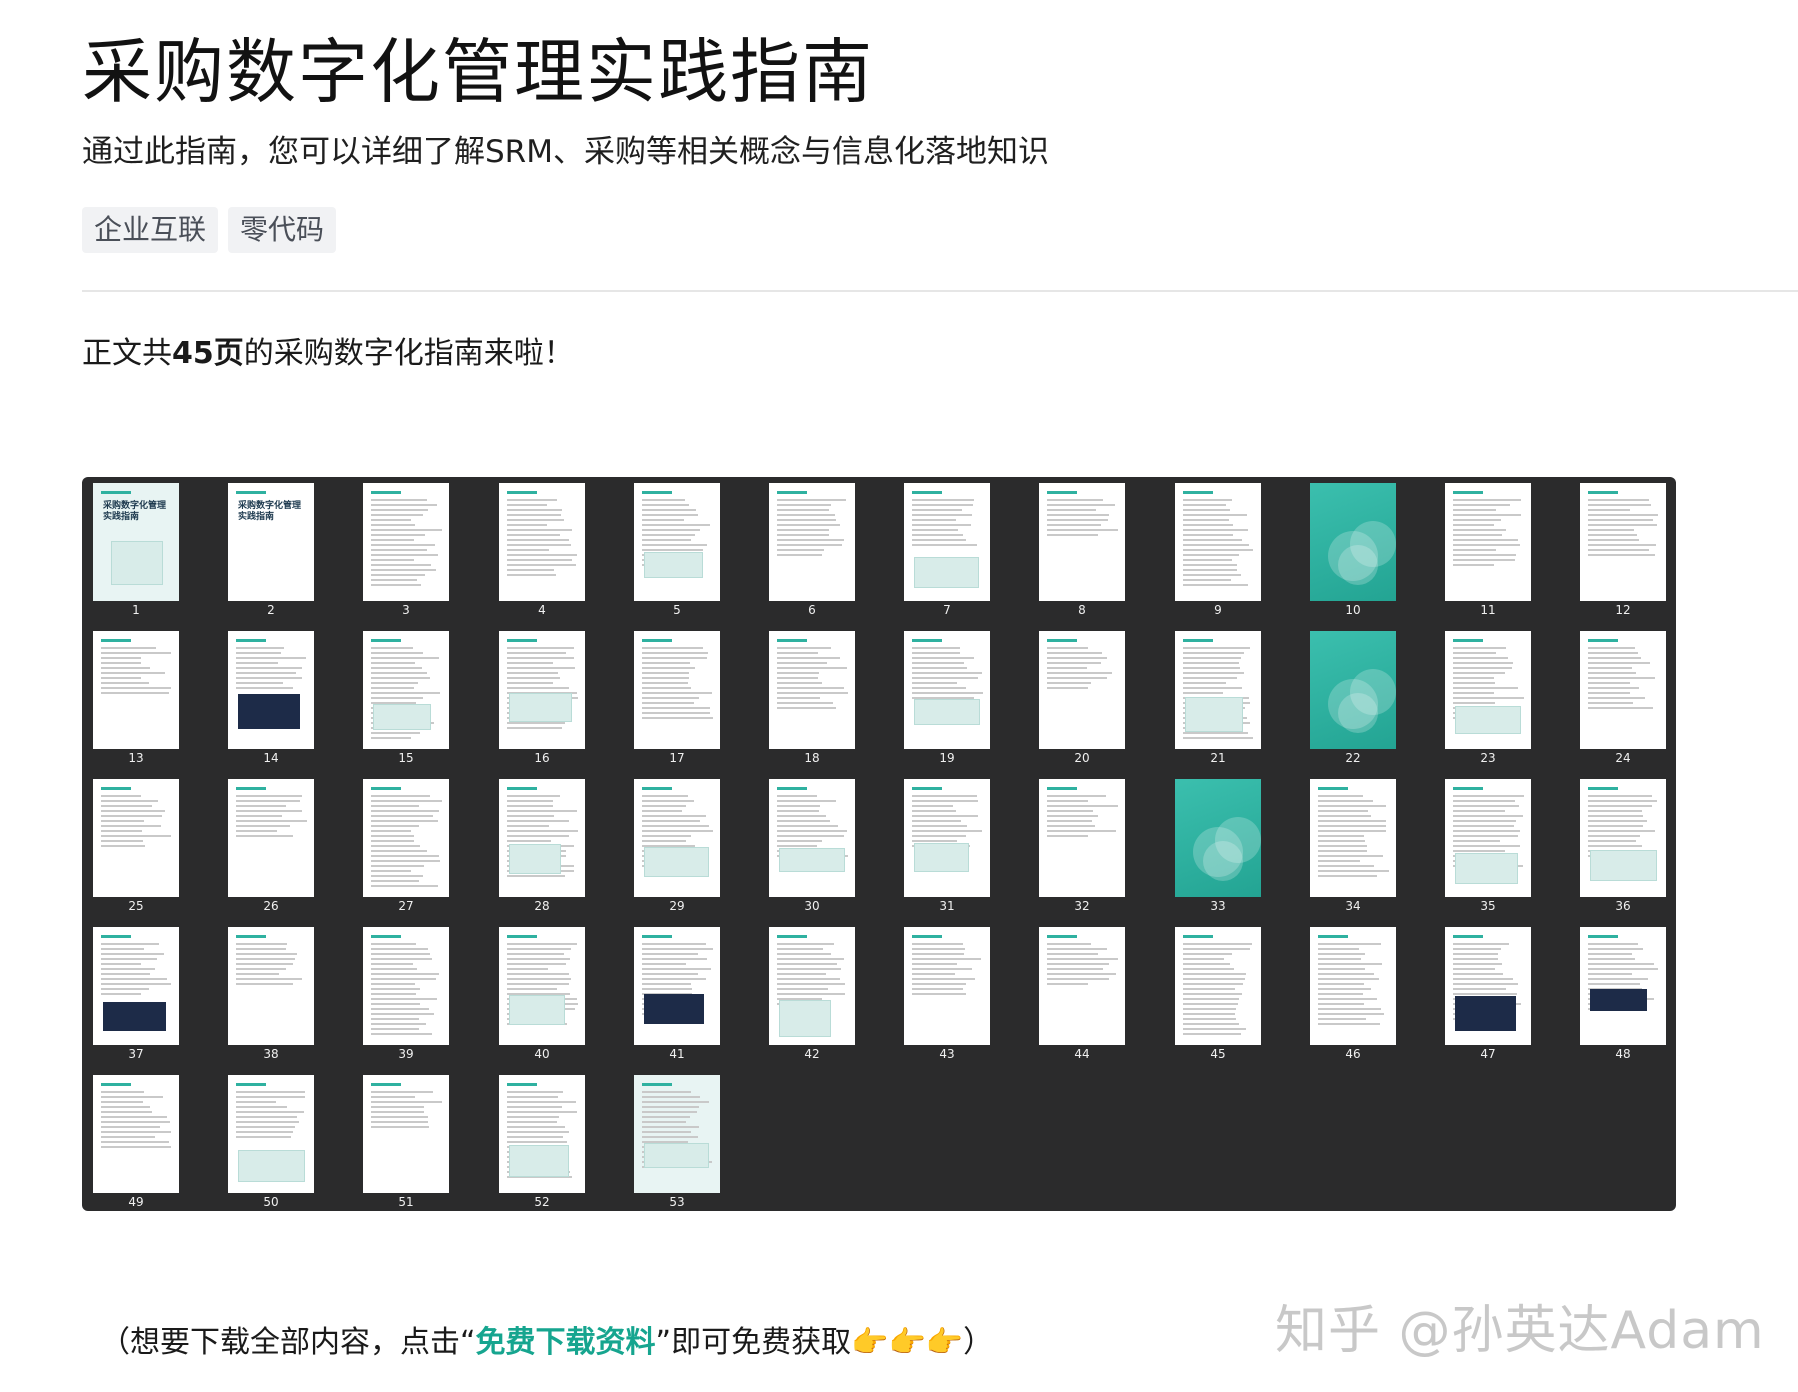  What do you see at coordinates (1488, 610) in the screenshot?
I see `page-number-label: 11` at bounding box center [1488, 610].